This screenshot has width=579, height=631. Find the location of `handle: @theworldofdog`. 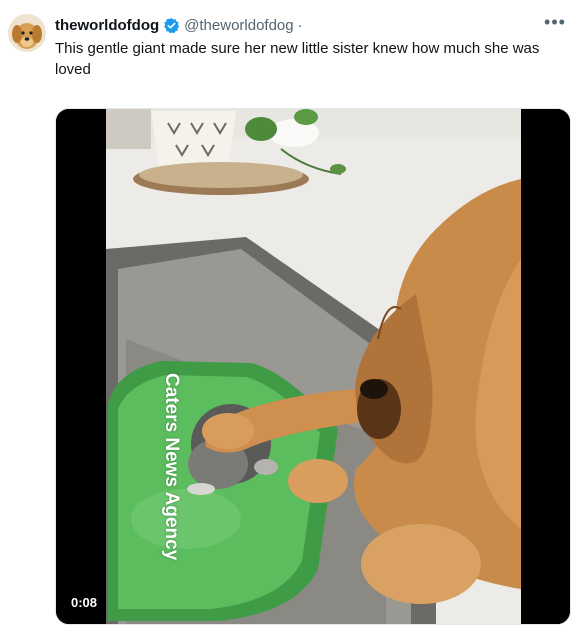

handle: @theworldofdog is located at coordinates (238, 25).